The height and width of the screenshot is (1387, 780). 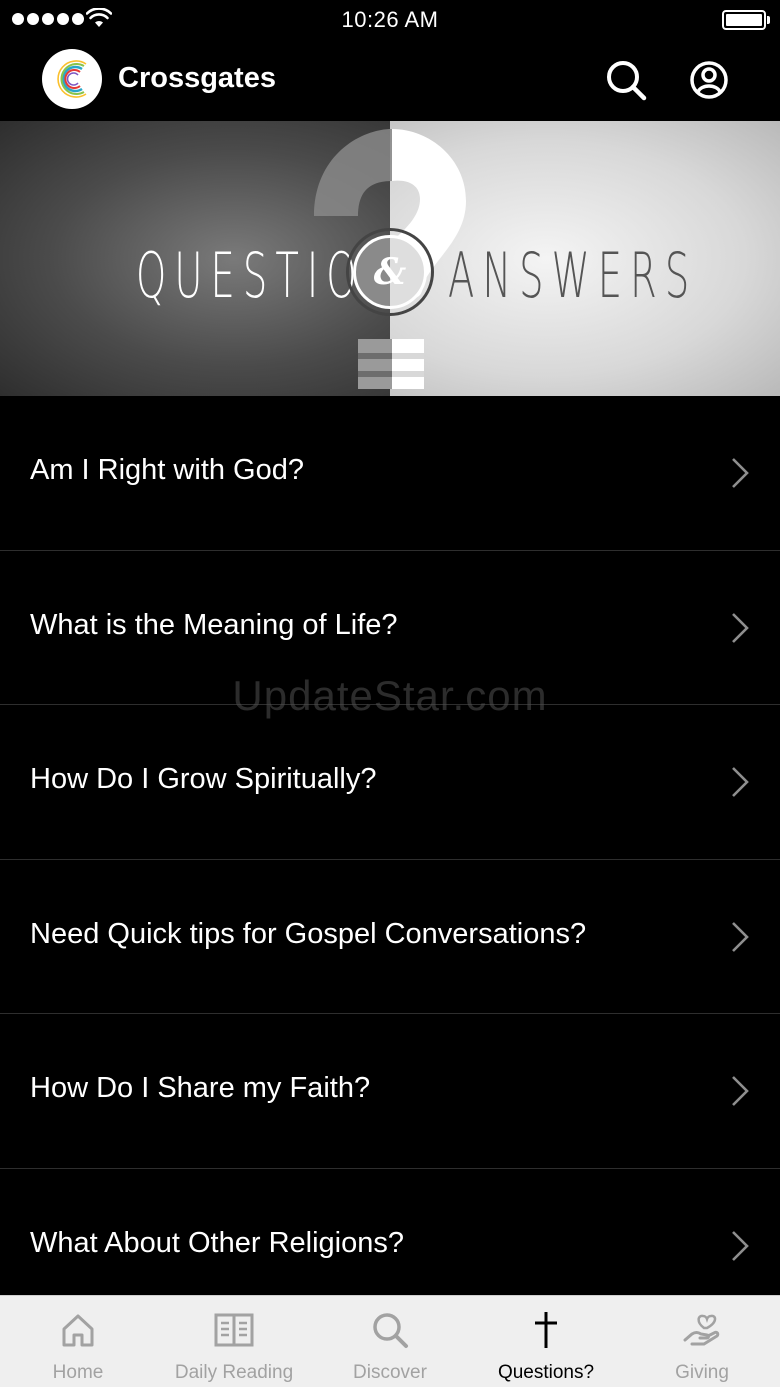 I want to click on account-icon, so click(x=709, y=80).